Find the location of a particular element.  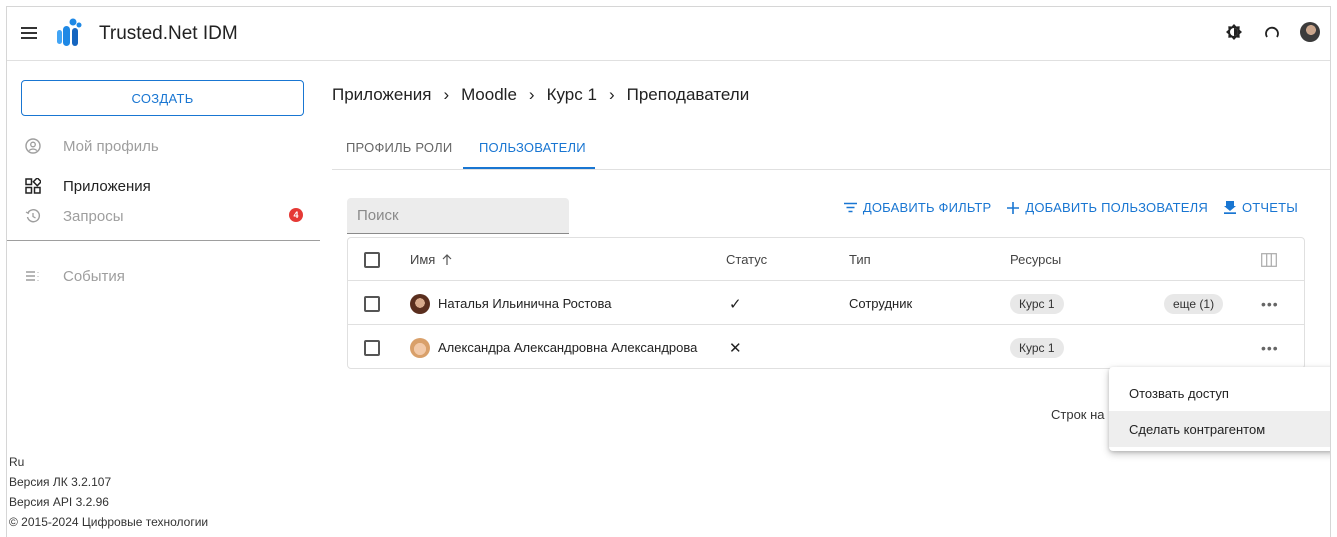

plus-icon is located at coordinates (1013, 207).